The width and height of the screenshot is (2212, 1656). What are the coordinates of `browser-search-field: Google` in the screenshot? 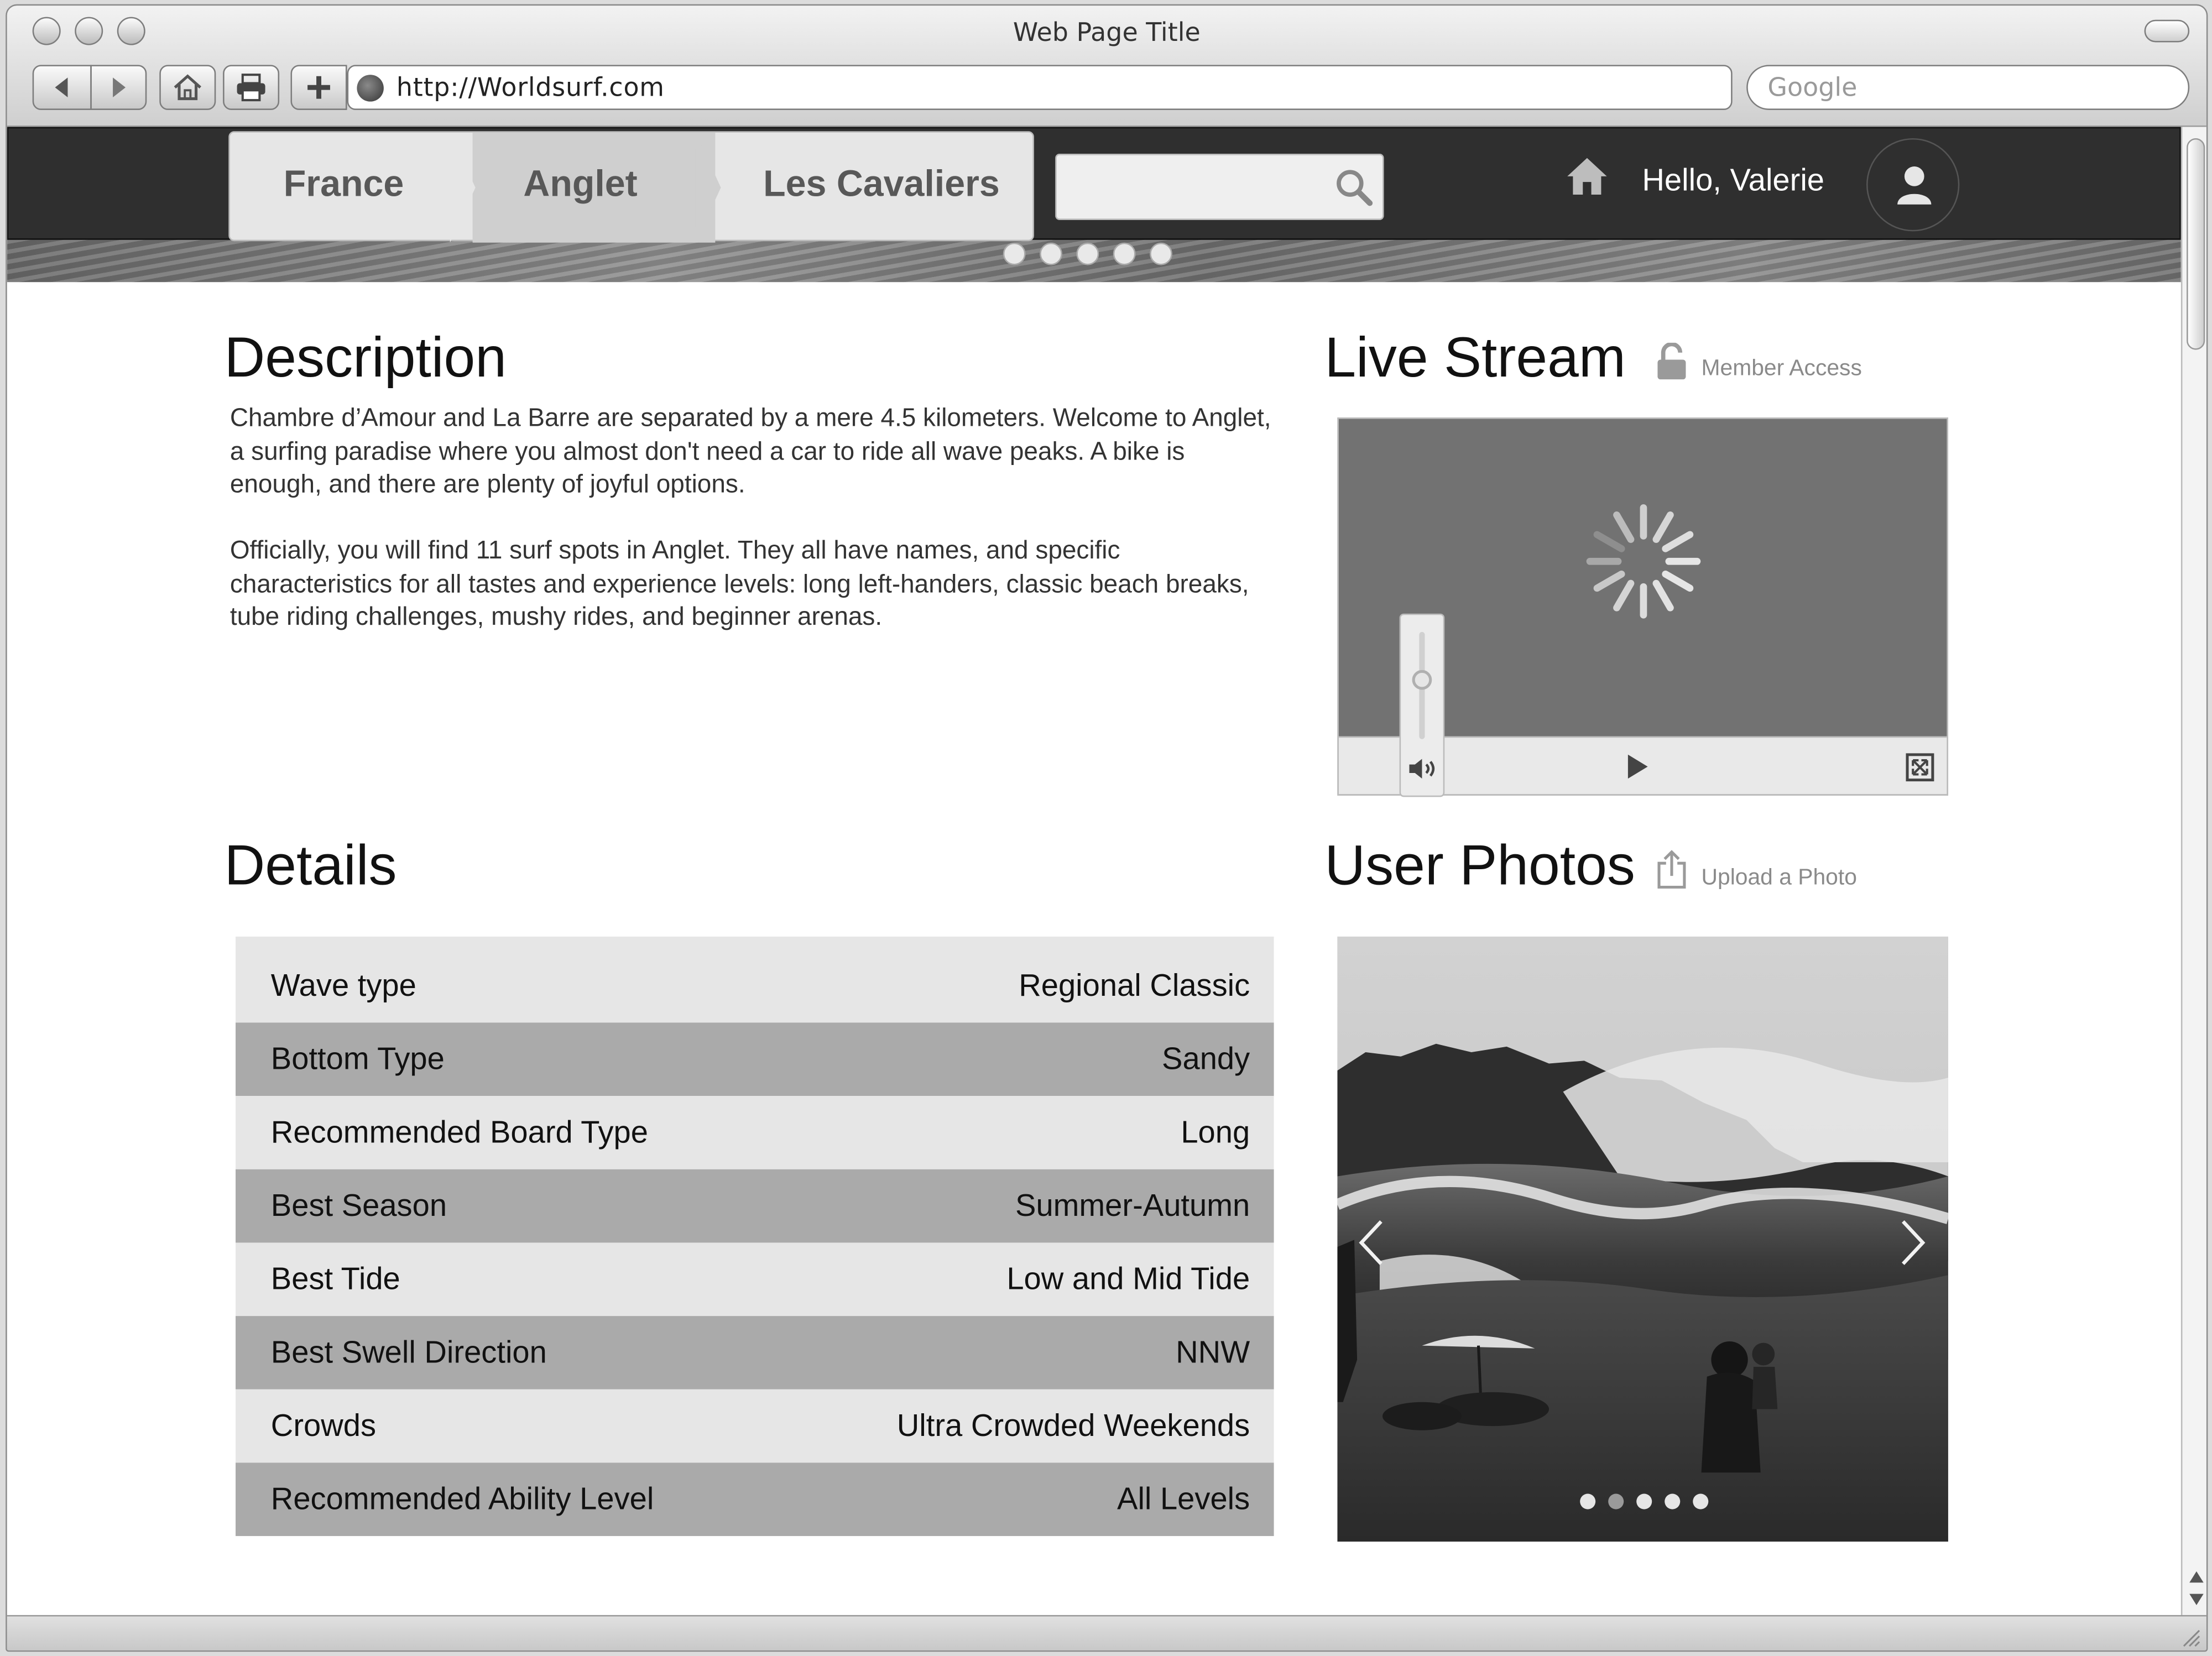 It's located at (1968, 87).